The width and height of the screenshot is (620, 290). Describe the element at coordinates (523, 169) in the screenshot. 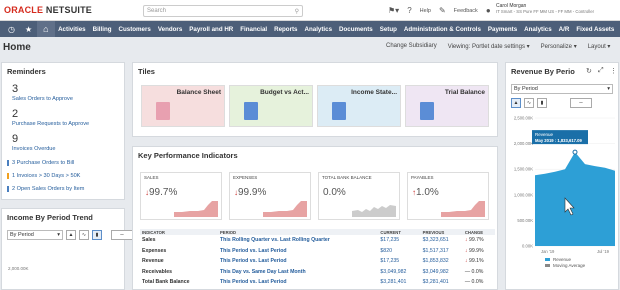

I see `y-tick-label: 1,500.00K` at that location.